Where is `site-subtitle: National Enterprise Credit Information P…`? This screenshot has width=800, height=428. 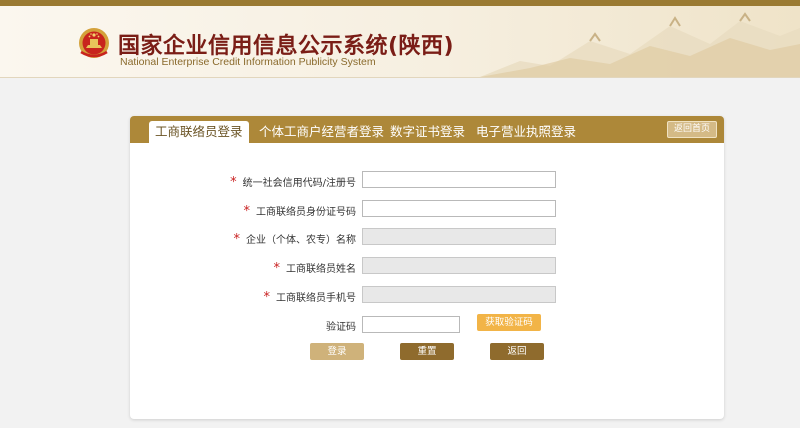
site-subtitle: National Enterprise Credit Information P… is located at coordinates (248, 62).